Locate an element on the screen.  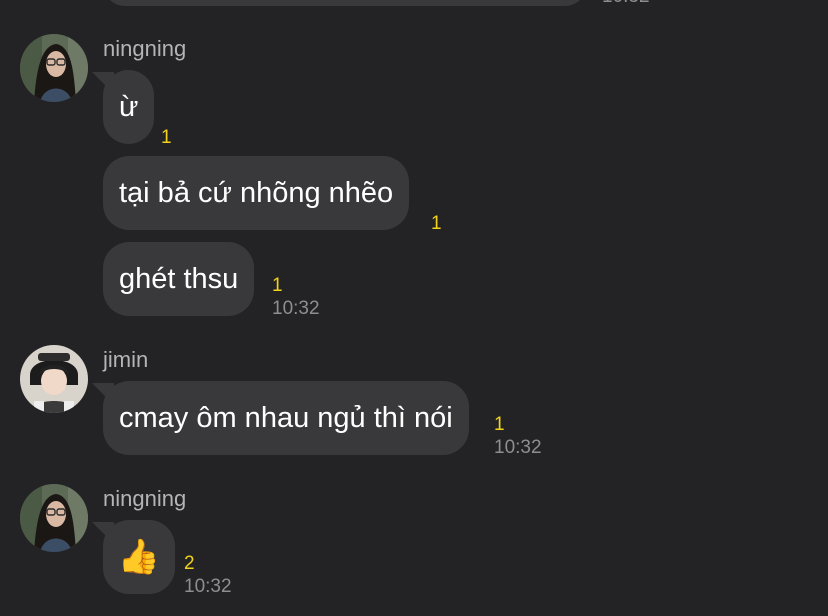
unread-count: 2 is located at coordinates (189, 563).